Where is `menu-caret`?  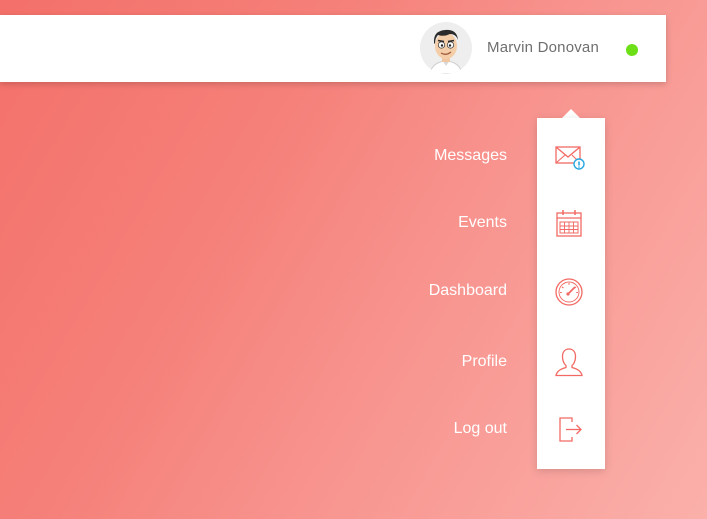
menu-caret is located at coordinates (571, 113).